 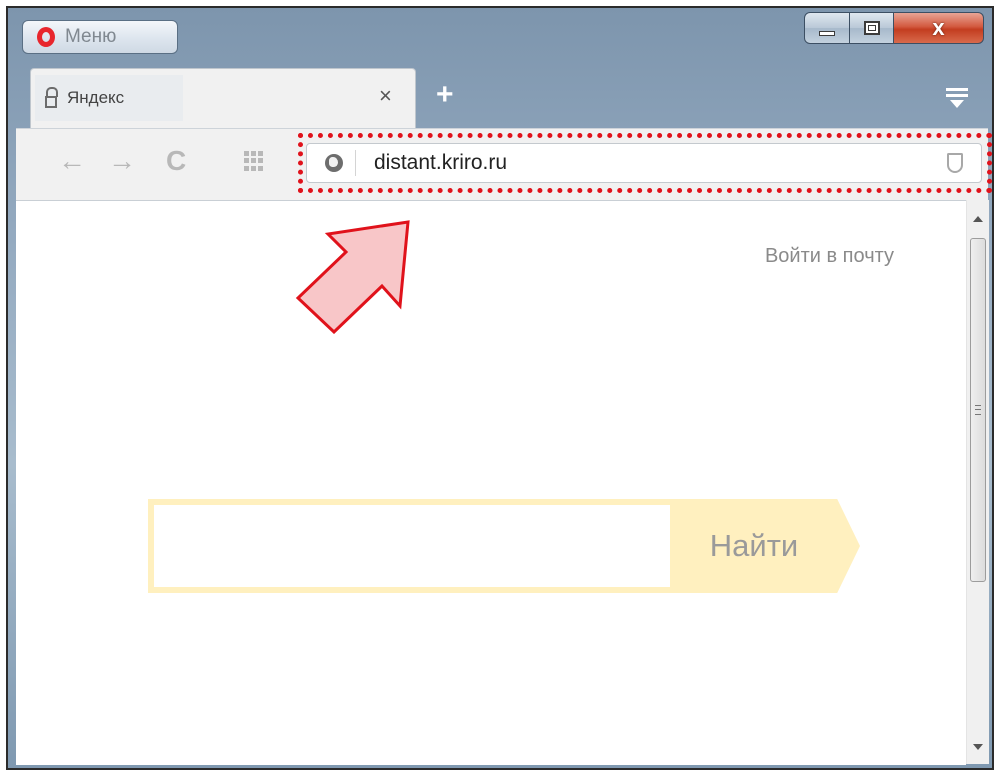 What do you see at coordinates (46, 37) in the screenshot?
I see `opera-logo-icon` at bounding box center [46, 37].